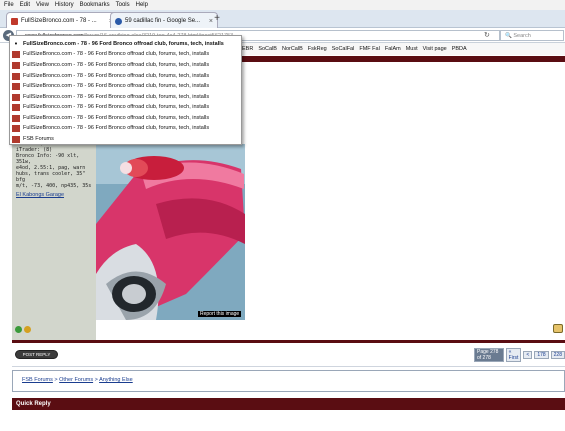  Describe the element at coordinates (403, 59) in the screenshot. I see `site-header-bar` at that location.